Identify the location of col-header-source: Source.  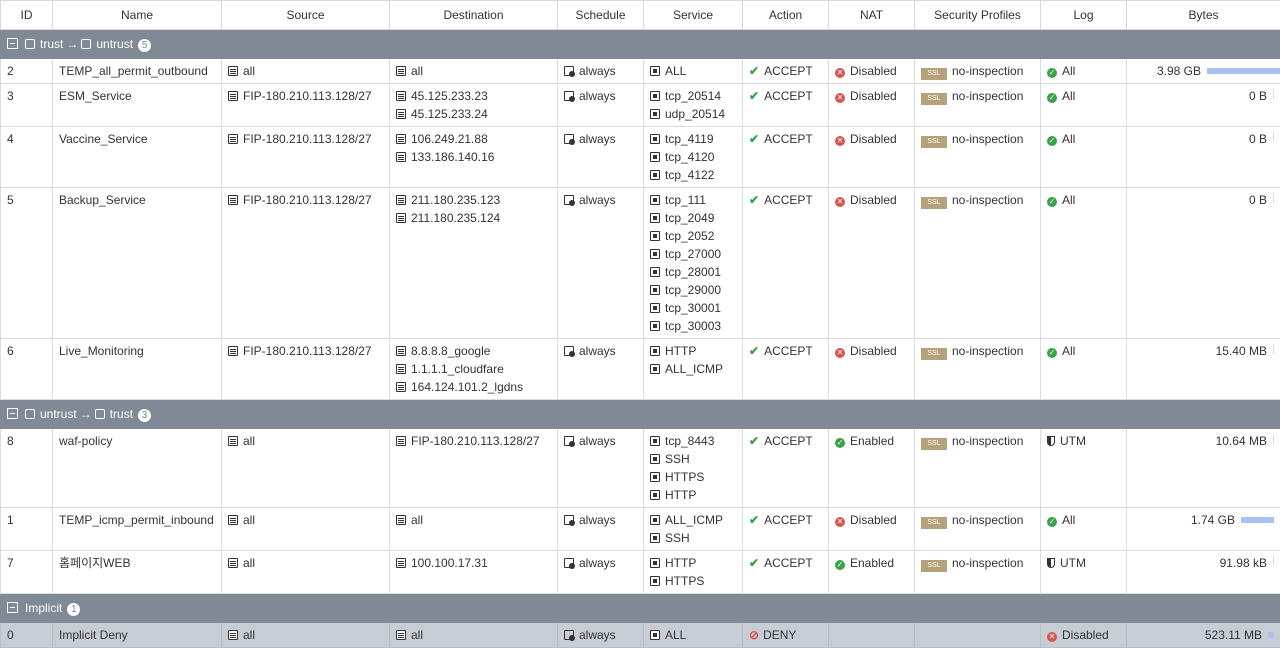
(306, 15).